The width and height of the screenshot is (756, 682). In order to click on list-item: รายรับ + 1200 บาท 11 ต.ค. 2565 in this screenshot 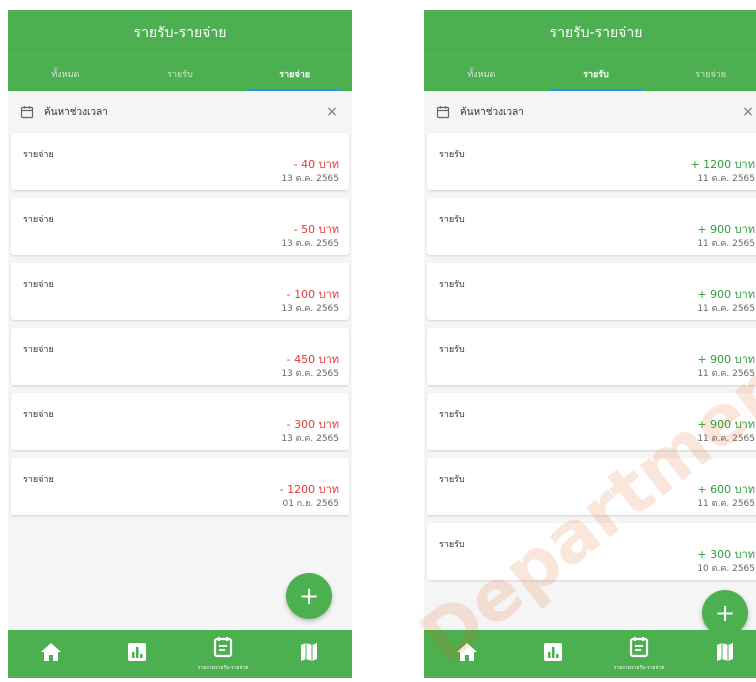, I will do `click(591, 161)`.